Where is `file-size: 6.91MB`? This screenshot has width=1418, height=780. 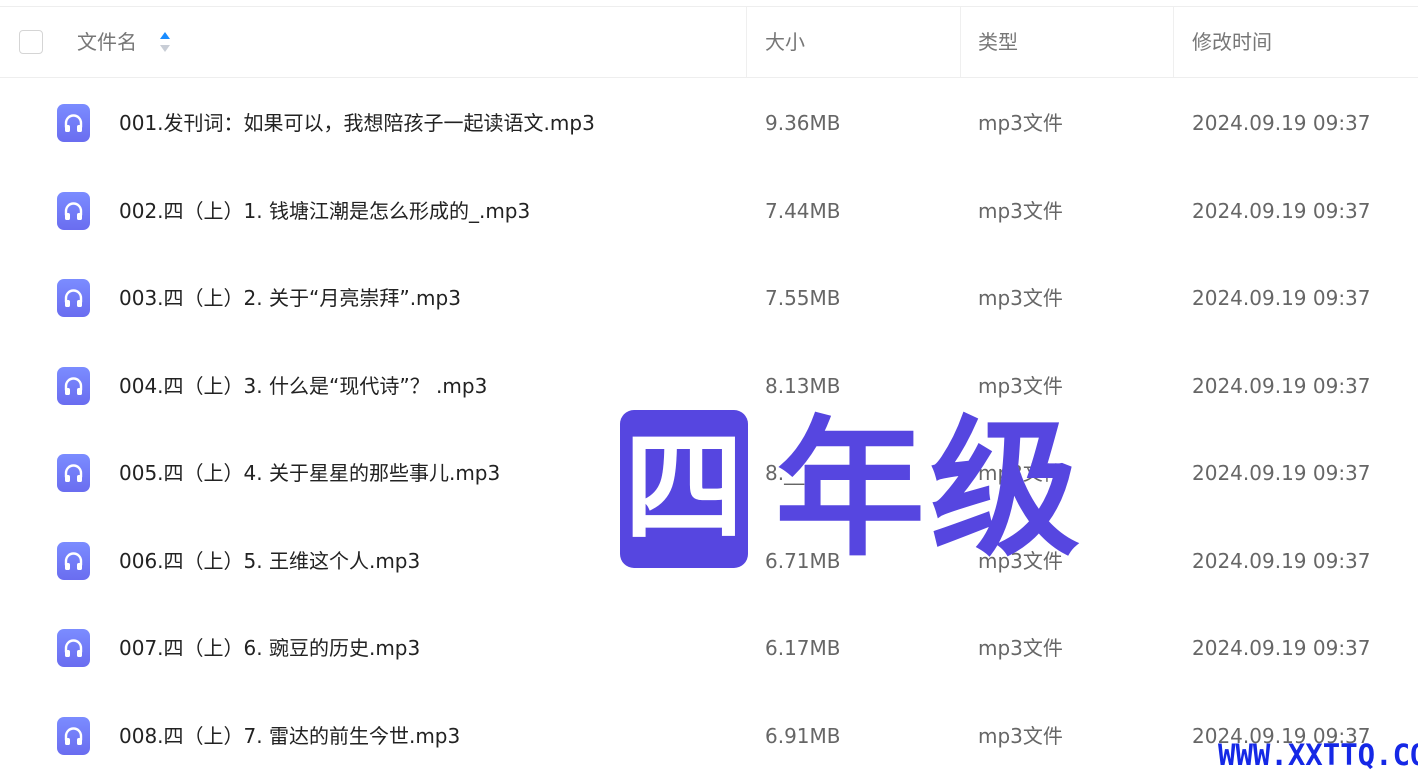
file-size: 6.91MB is located at coordinates (803, 735).